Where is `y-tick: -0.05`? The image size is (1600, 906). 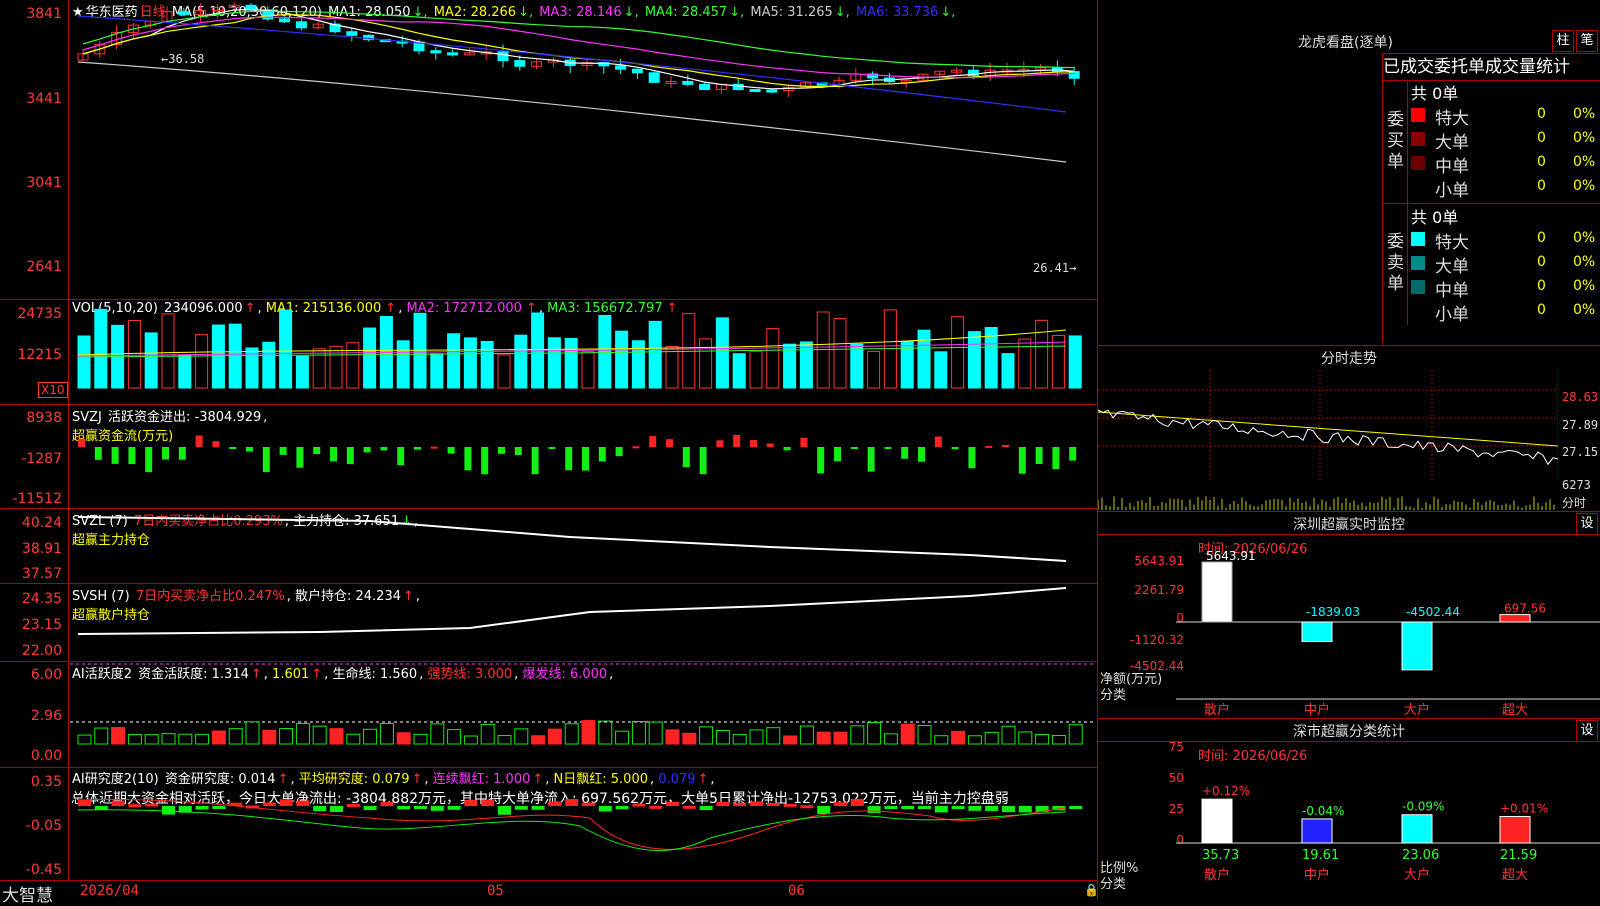 y-tick: -0.05 is located at coordinates (43, 826).